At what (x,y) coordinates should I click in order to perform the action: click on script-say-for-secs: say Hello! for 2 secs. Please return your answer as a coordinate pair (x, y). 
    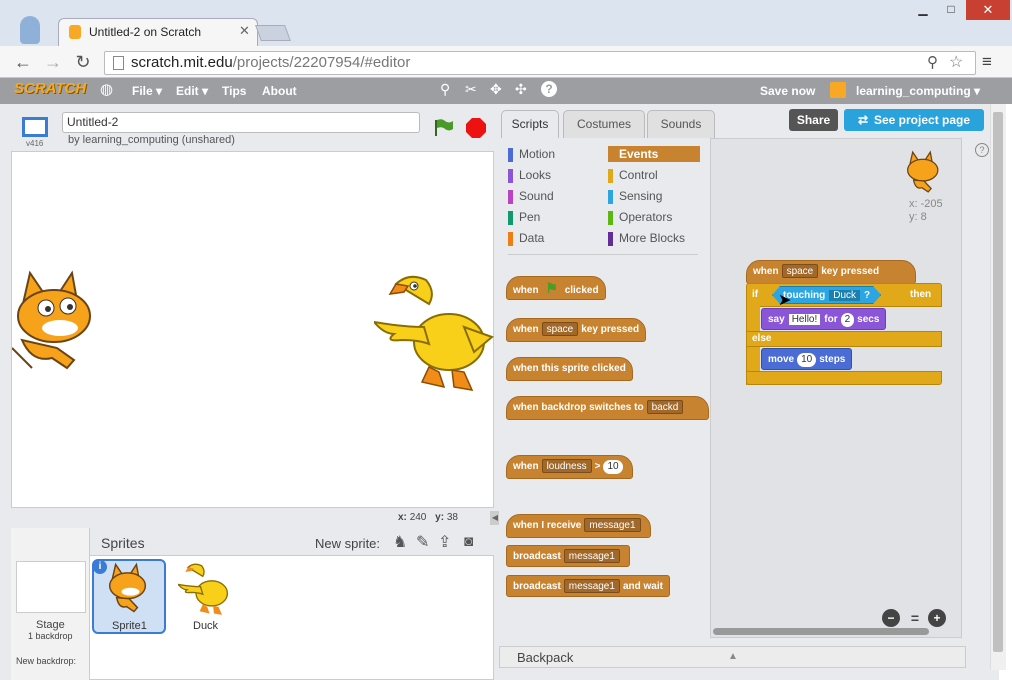
    Looking at the image, I should click on (824, 319).